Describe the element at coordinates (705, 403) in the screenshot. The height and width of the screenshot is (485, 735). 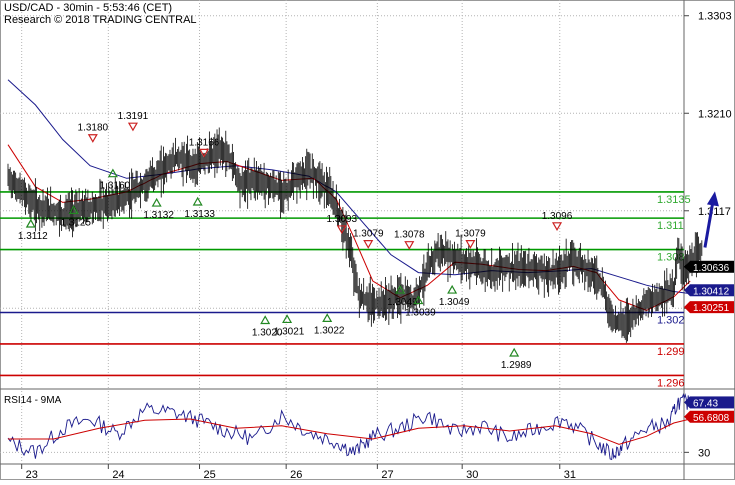
I see `rsi-tag-label: 67.43` at that location.